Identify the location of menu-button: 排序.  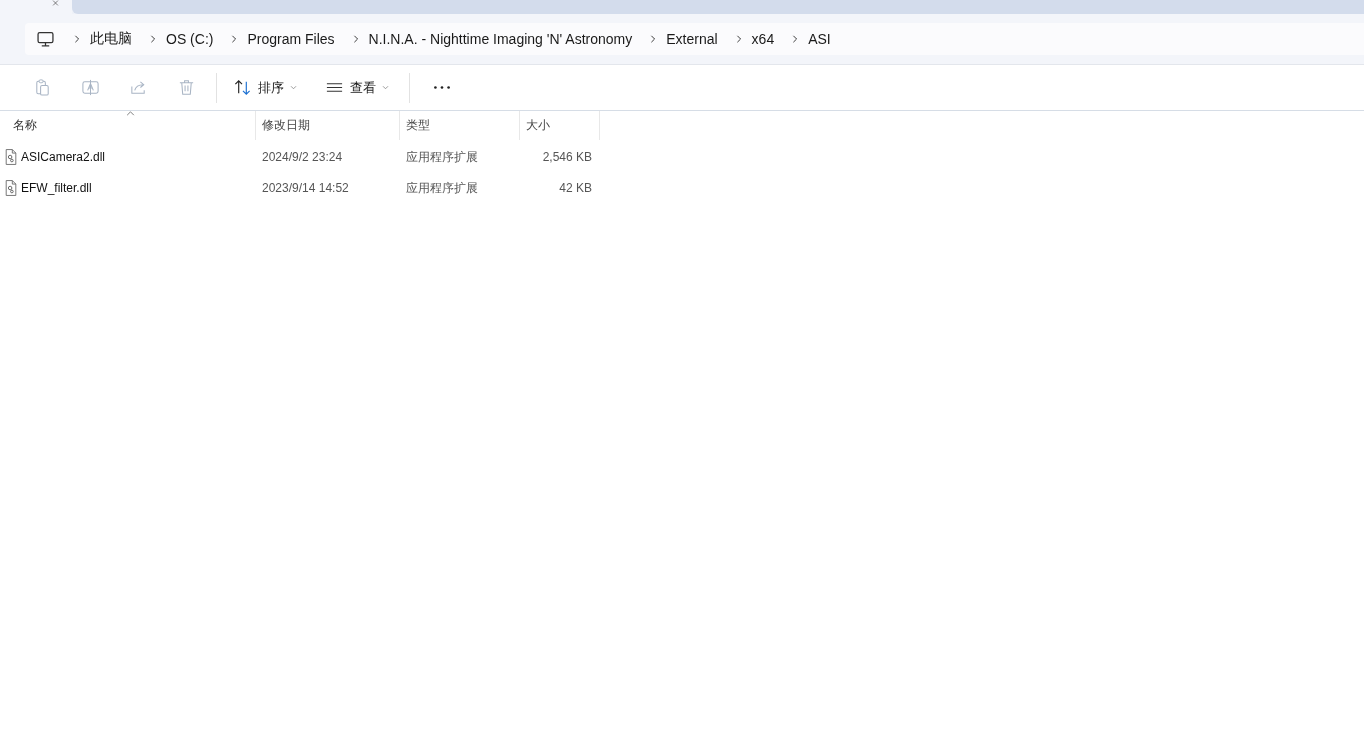
(265, 87).